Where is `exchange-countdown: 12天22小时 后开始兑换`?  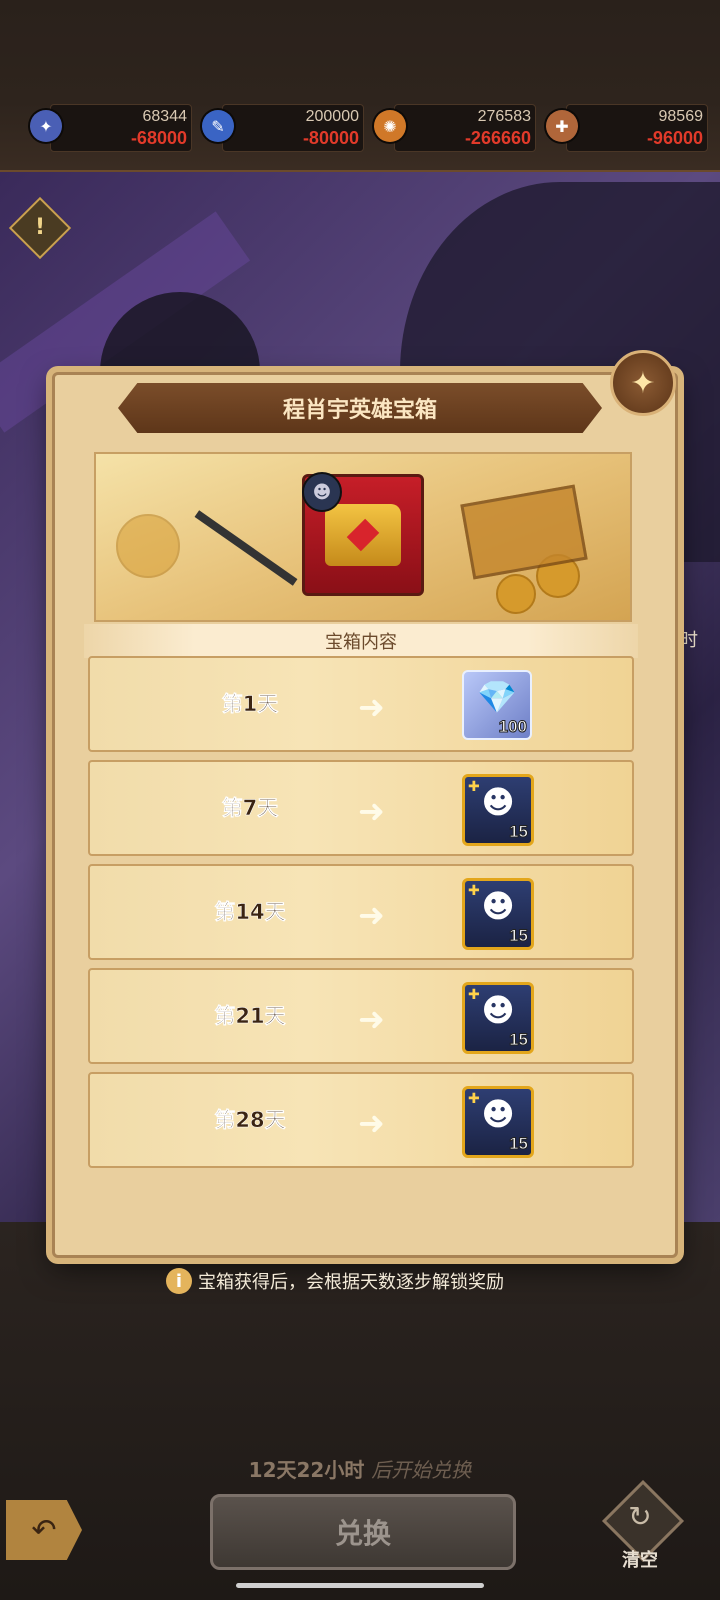 exchange-countdown: 12天22小时 后开始兑换 is located at coordinates (360, 1468).